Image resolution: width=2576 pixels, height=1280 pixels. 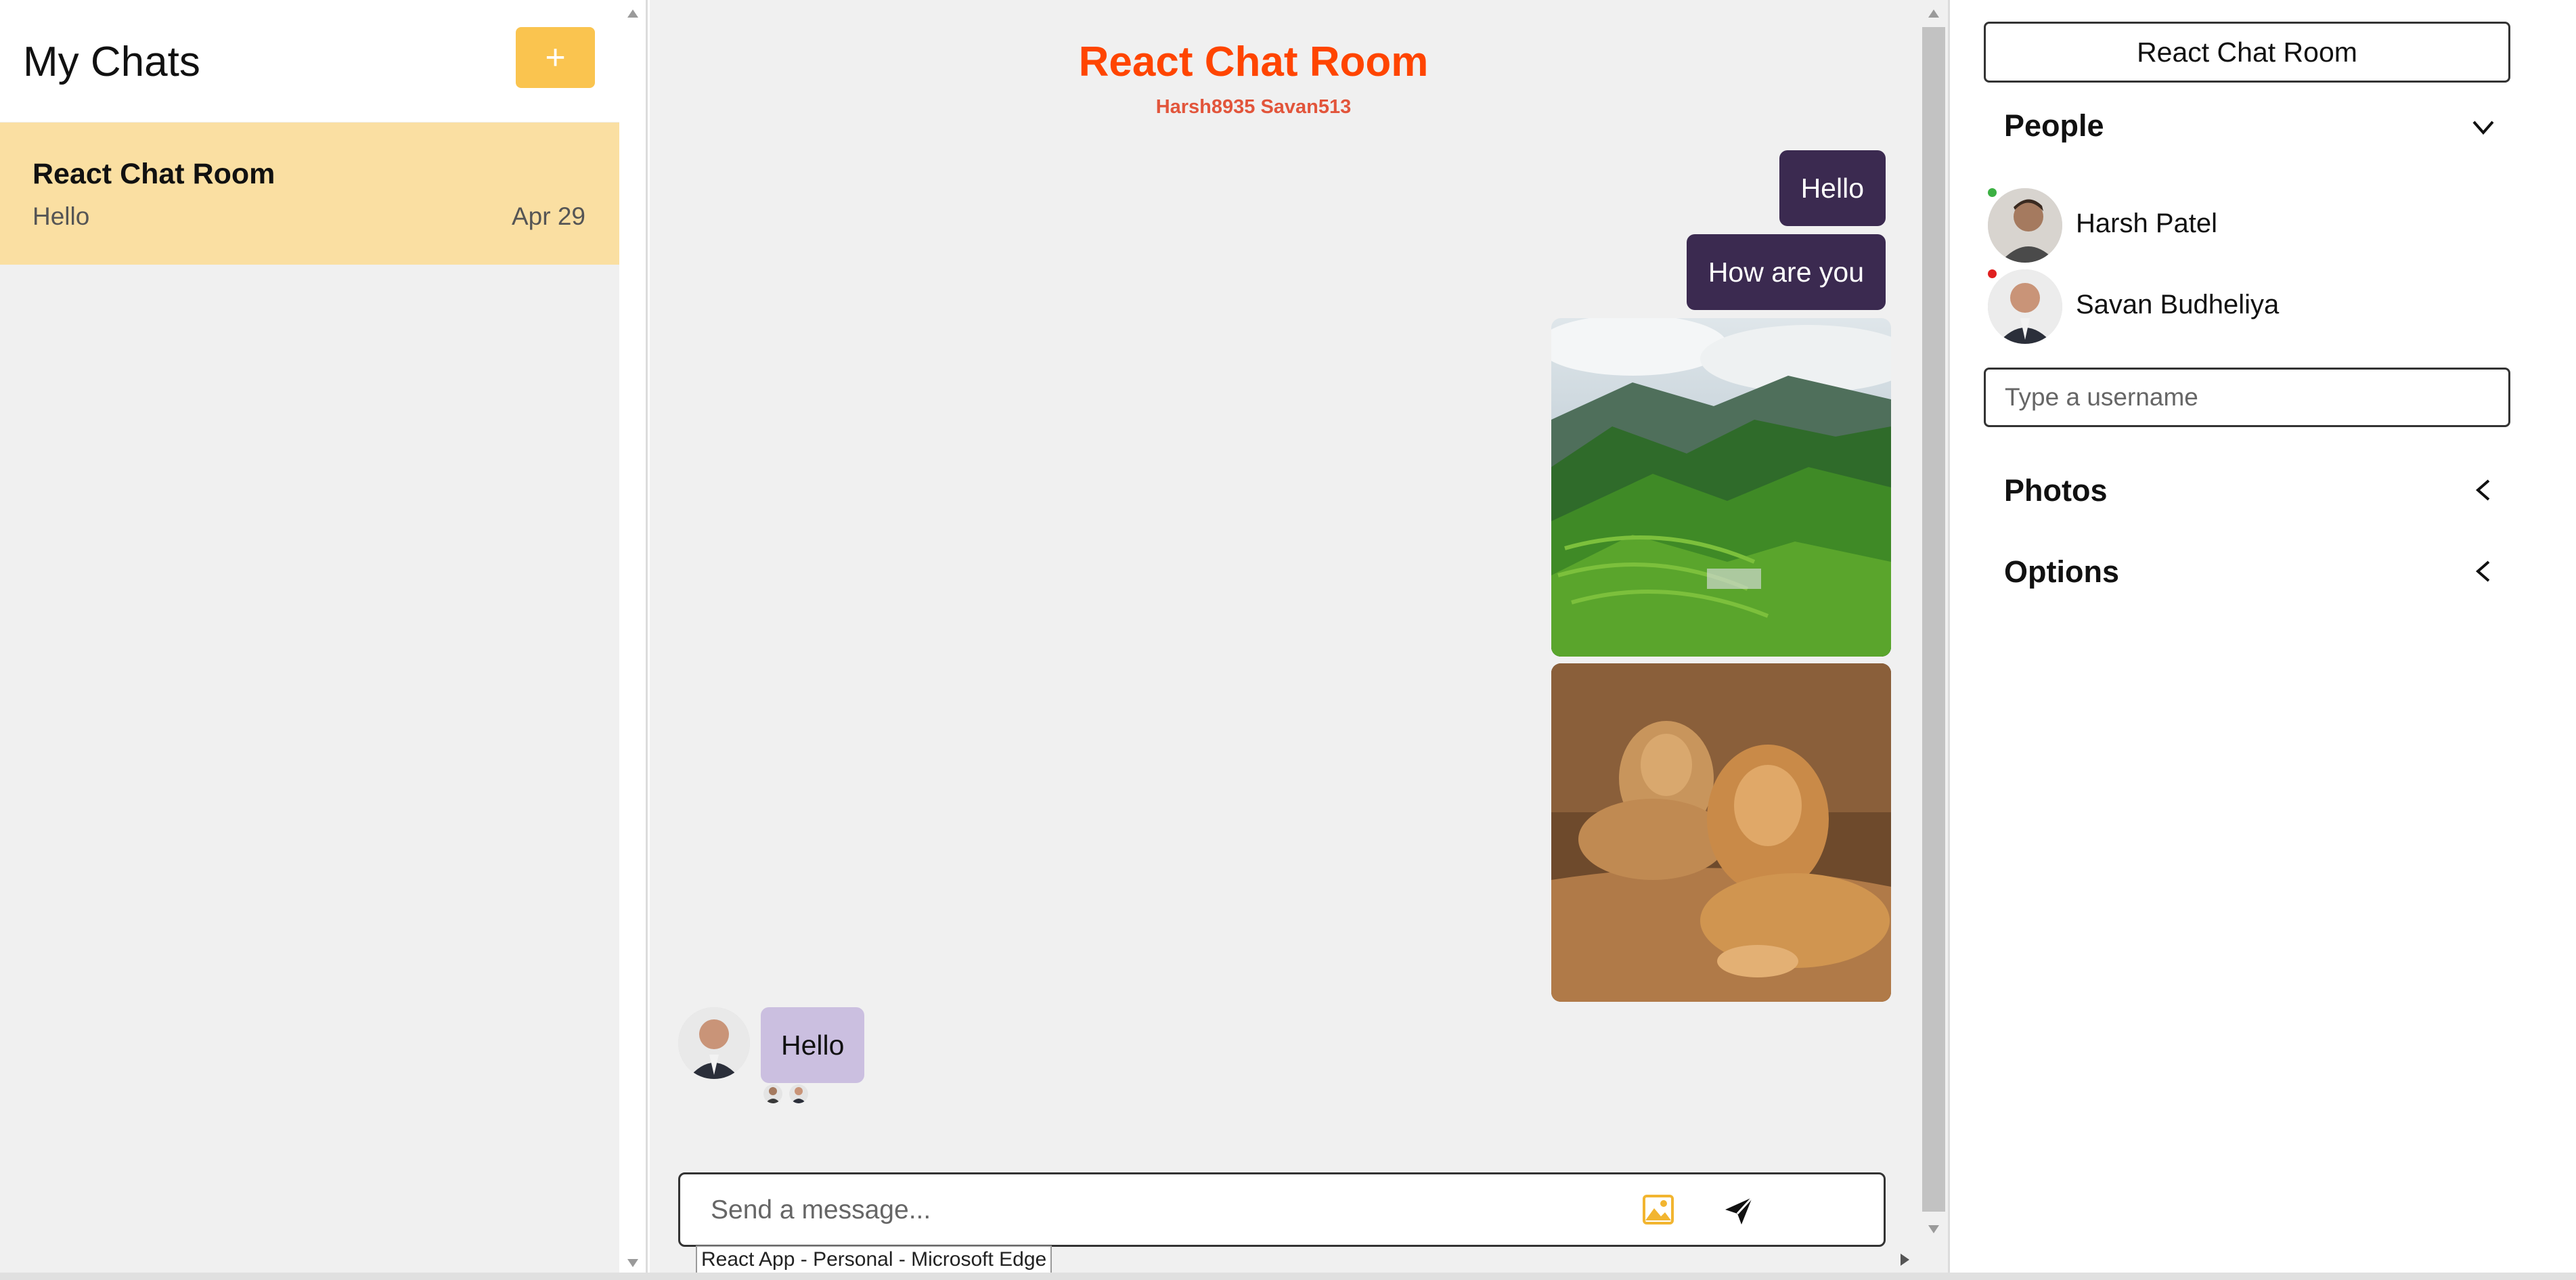 What do you see at coordinates (1288, 1276) in the screenshot?
I see `window-bottom-edge` at bounding box center [1288, 1276].